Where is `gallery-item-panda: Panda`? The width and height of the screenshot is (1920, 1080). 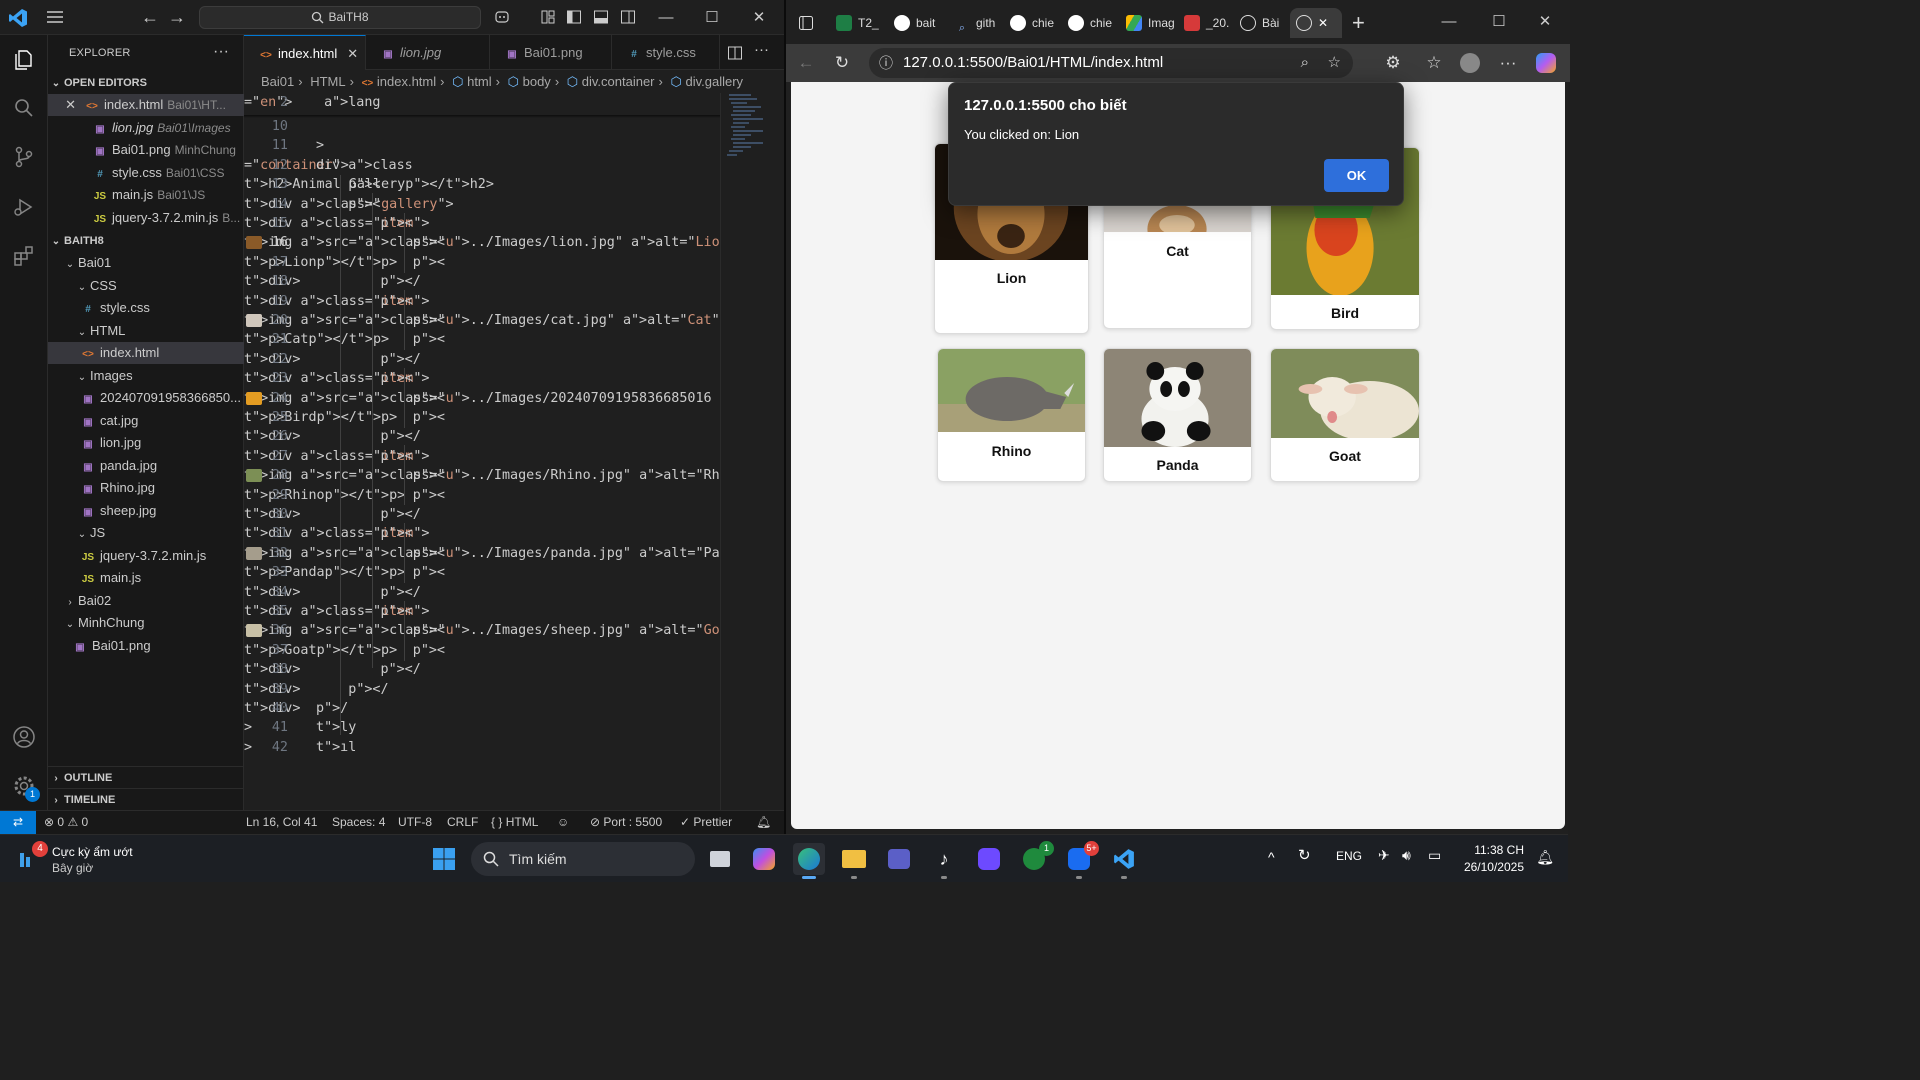 gallery-item-panda: Panda is located at coordinates (1177, 415).